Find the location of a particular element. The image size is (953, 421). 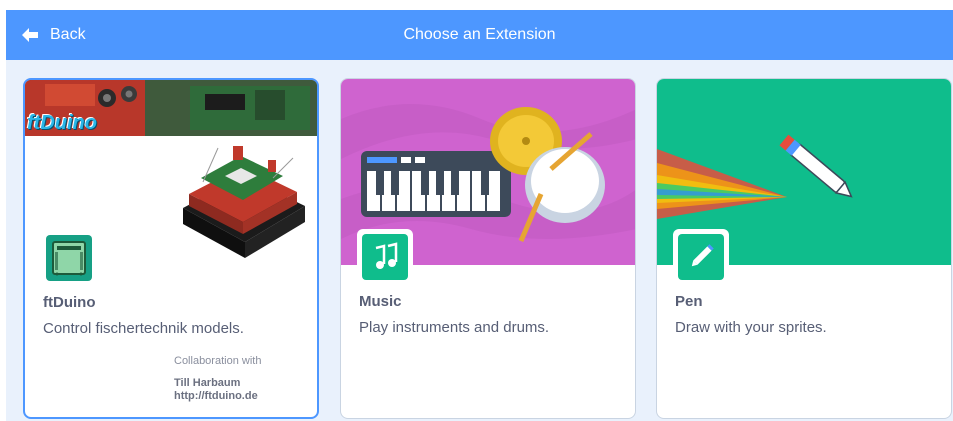

back-arrow-icon is located at coordinates (30, 35).